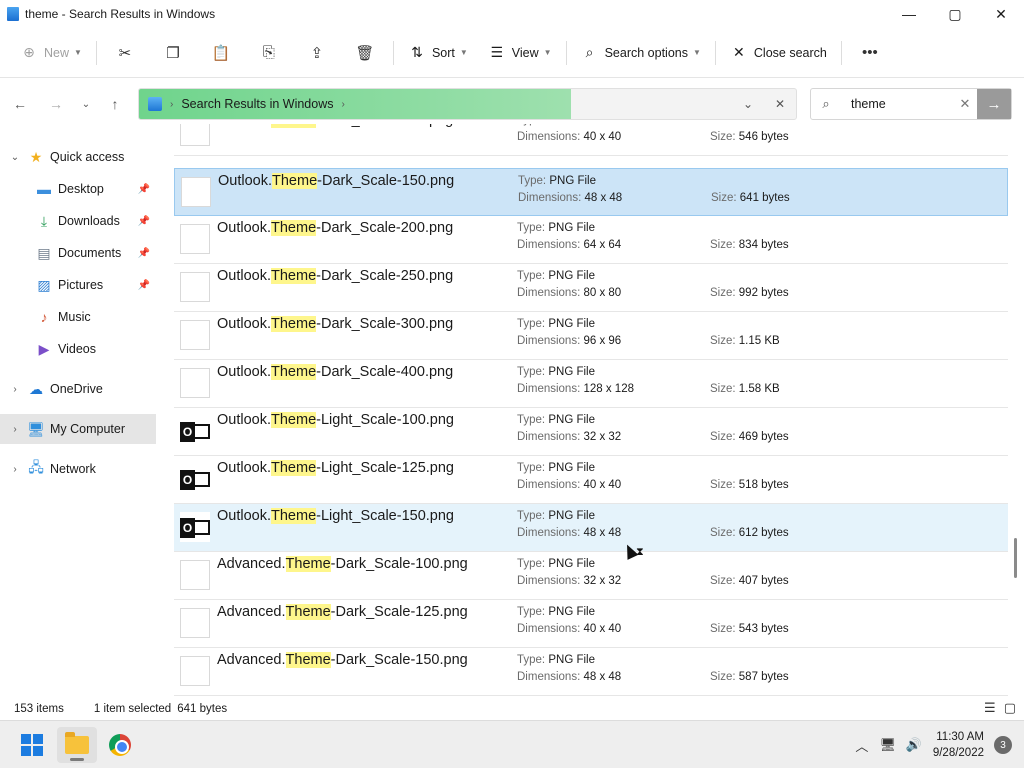 The width and height of the screenshot is (1024, 768). I want to click on file-name: Outlook.Theme-Dark_Scale-125.png, so click(335, 126).